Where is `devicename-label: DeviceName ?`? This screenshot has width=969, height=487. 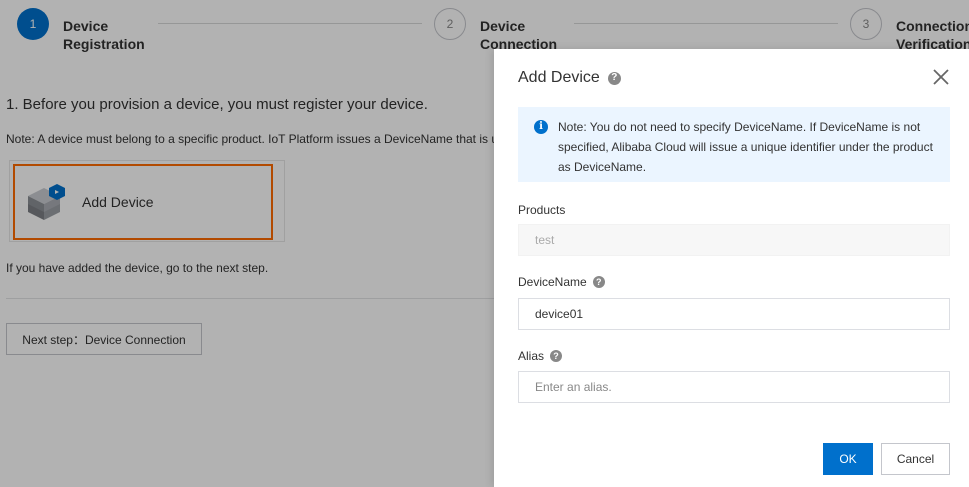
devicename-label: DeviceName ? is located at coordinates (561, 282).